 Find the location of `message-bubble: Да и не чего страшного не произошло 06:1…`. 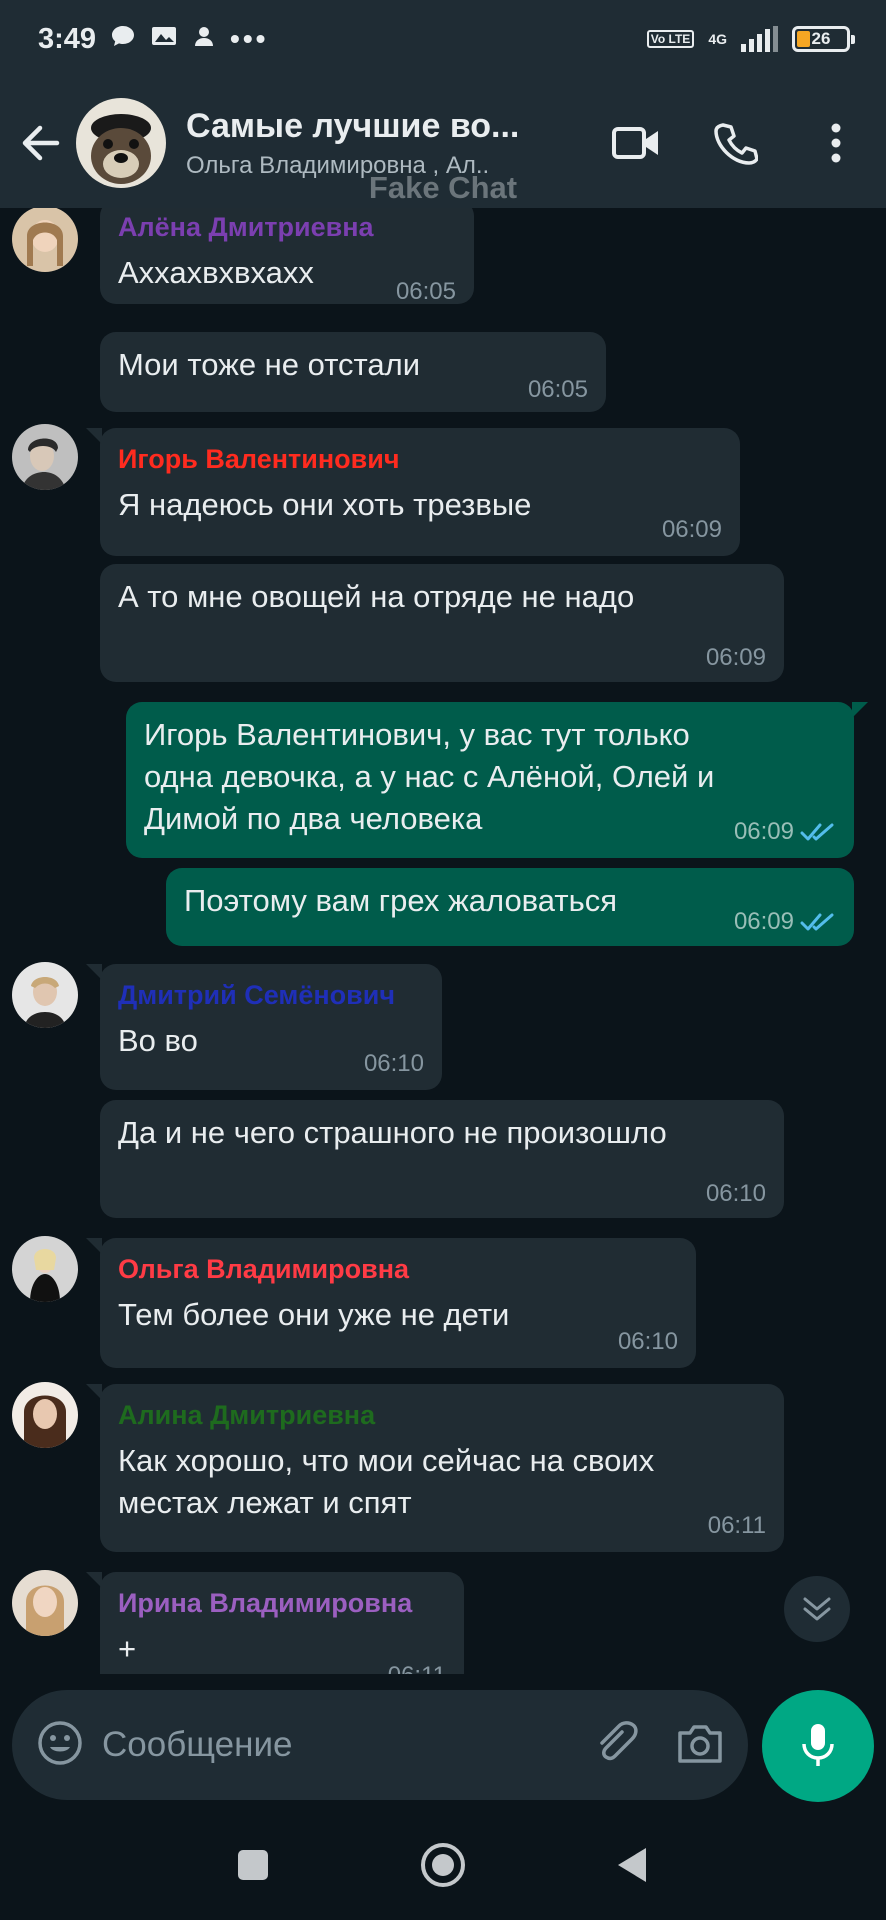

message-bubble: Да и не чего страшного не произошло 06:1… is located at coordinates (442, 1159).